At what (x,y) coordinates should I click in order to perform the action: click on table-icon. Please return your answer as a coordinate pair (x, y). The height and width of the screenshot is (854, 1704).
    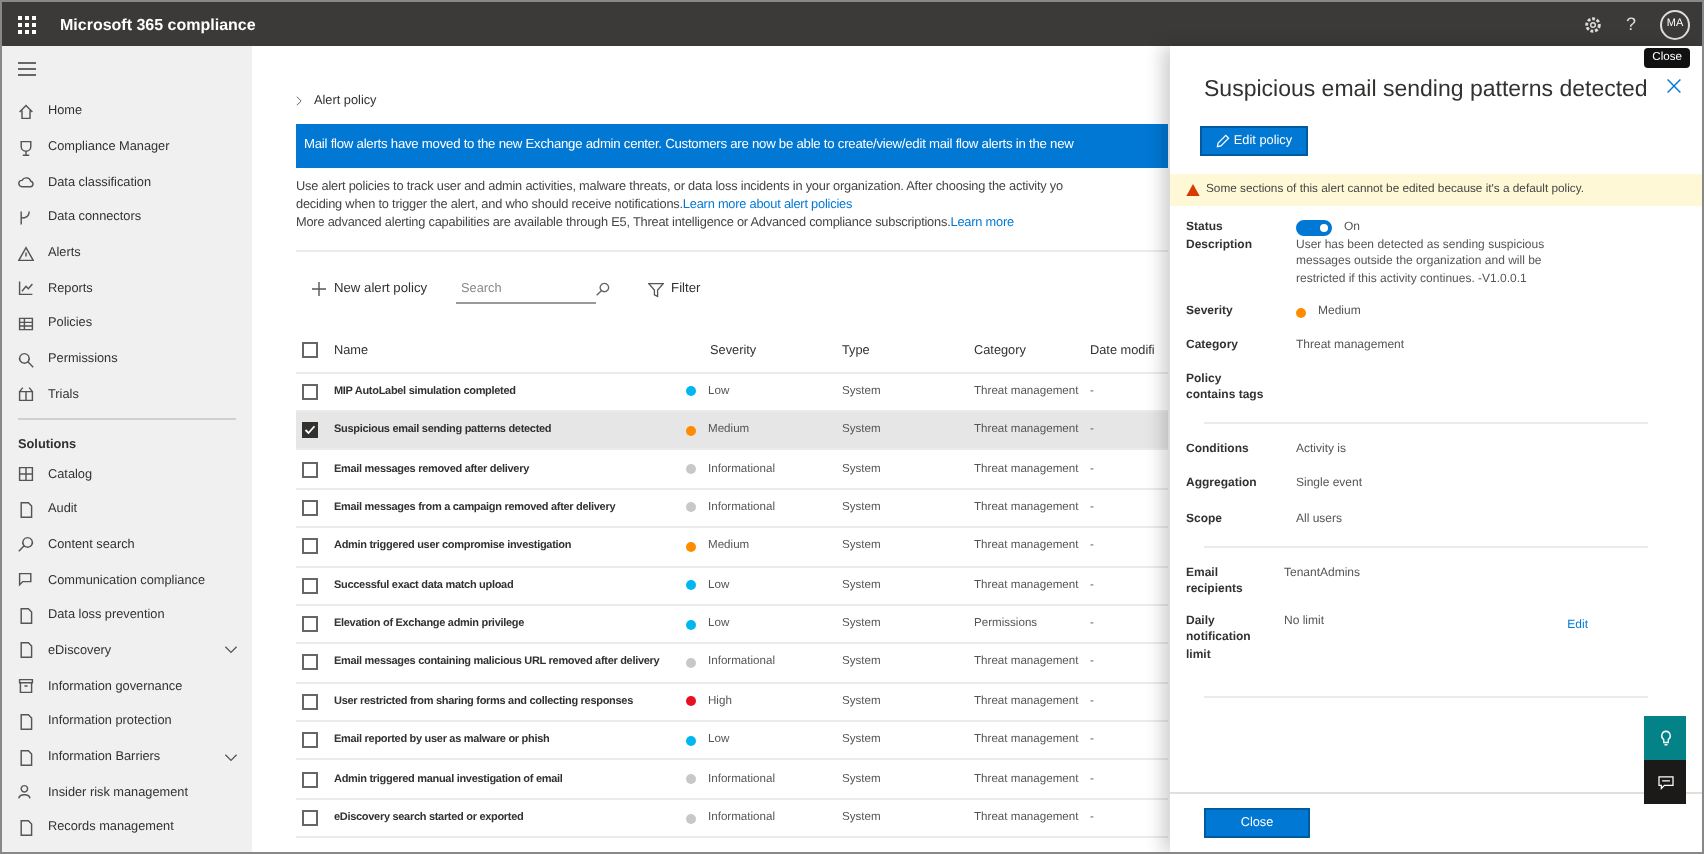
    Looking at the image, I should click on (26, 323).